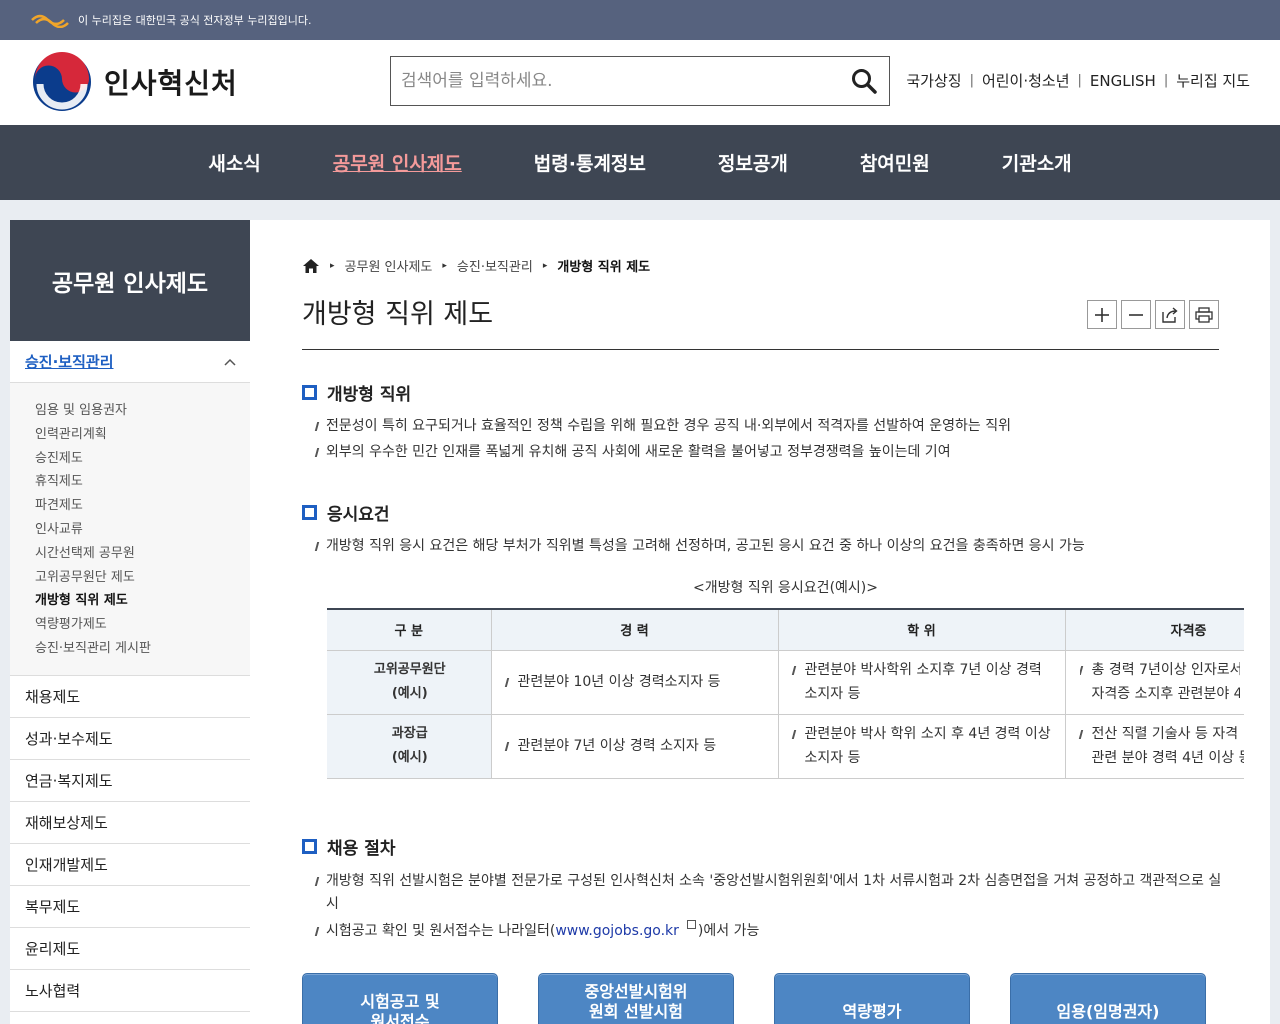 The image size is (1280, 1024). What do you see at coordinates (358, 515) in the screenshot?
I see `section-heading-text: 응시요건` at bounding box center [358, 515].